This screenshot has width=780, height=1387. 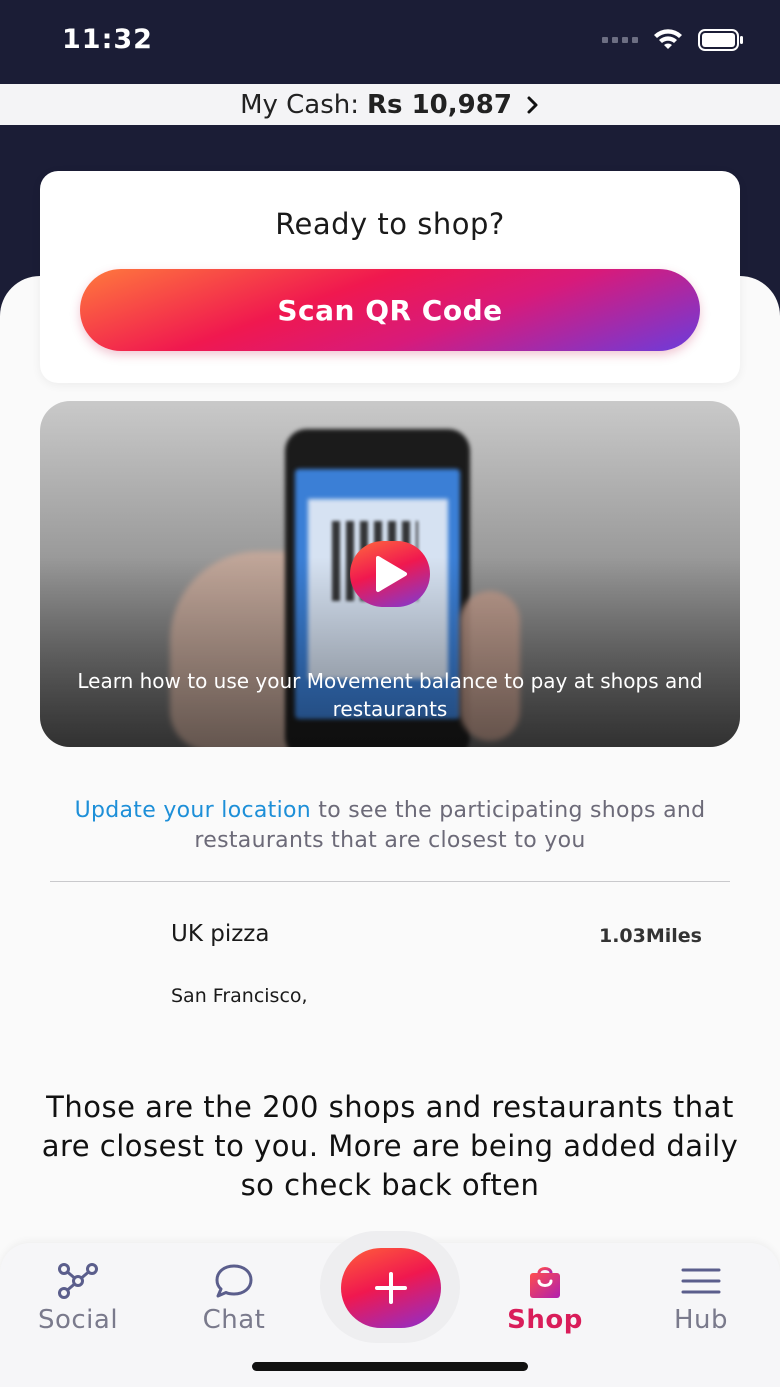 What do you see at coordinates (545, 1320) in the screenshot?
I see `tab-shop-label: Shop` at bounding box center [545, 1320].